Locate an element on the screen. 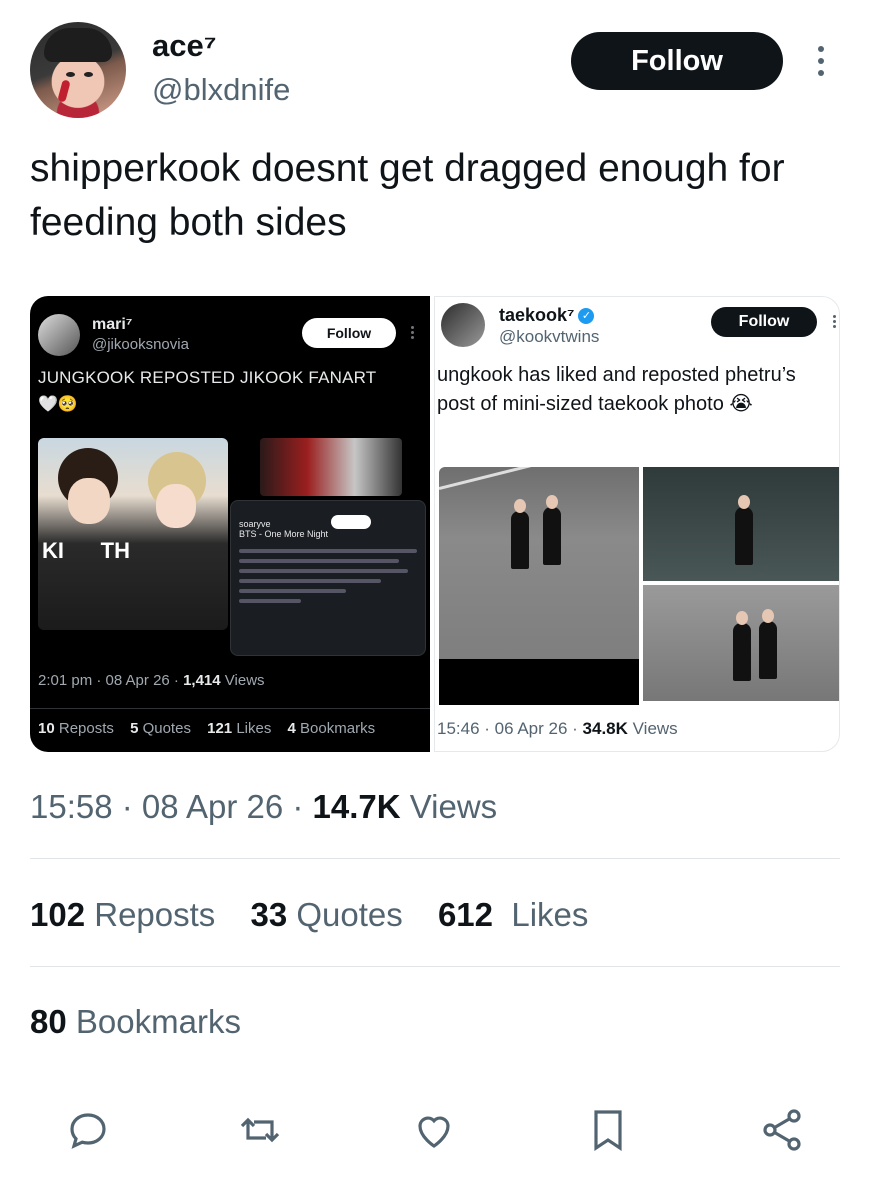 Image resolution: width=869 pixels, height=1200 pixels. bookmarks-stat: 80 Bookmarks is located at coordinates (135, 1022).